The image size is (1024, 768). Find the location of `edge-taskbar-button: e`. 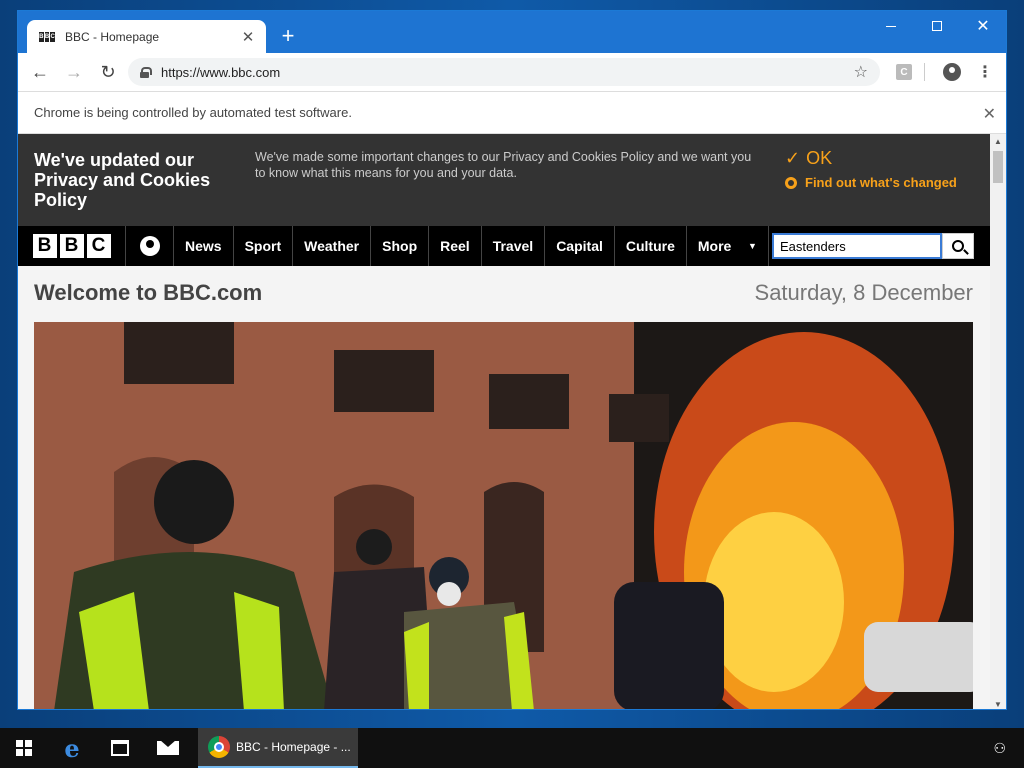

edge-taskbar-button: e is located at coordinates (72, 748).